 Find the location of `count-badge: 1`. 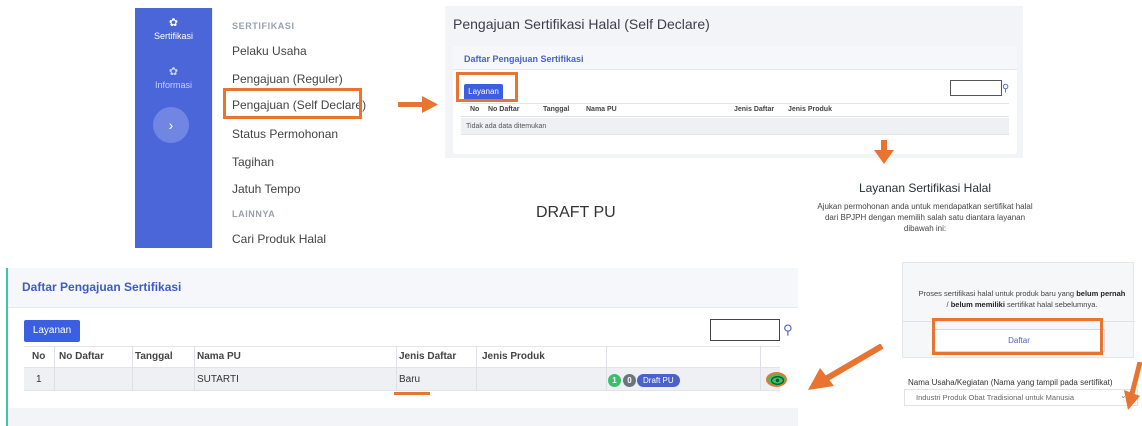

count-badge: 1 is located at coordinates (614, 380).